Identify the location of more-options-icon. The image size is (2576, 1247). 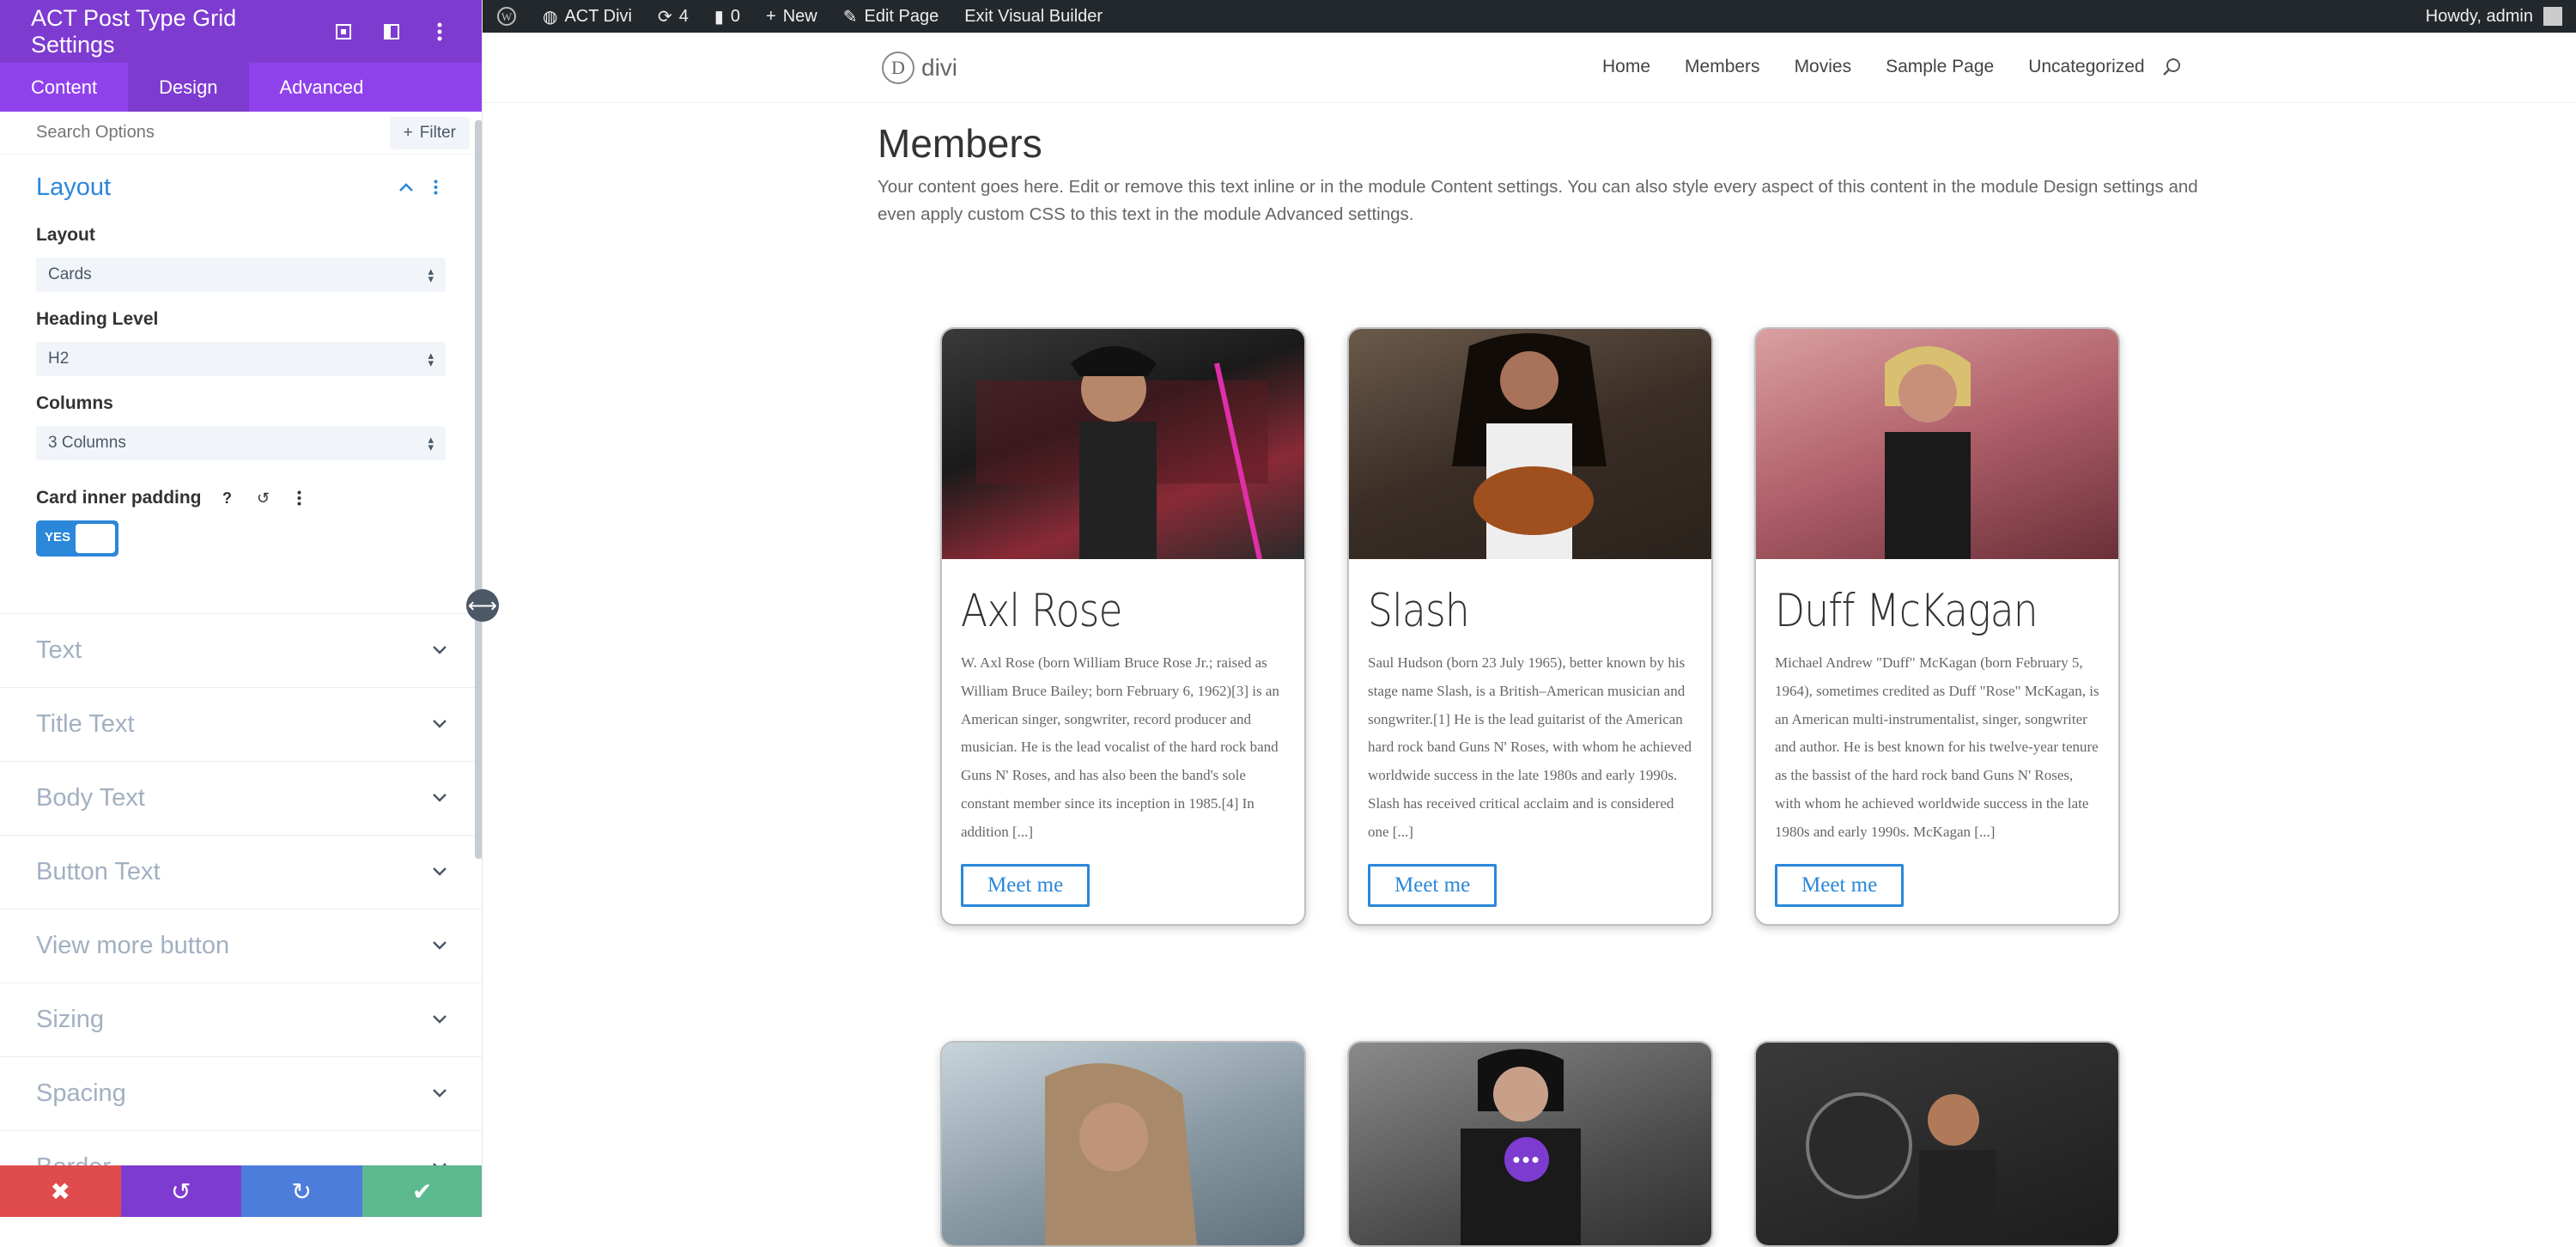
(440, 32).